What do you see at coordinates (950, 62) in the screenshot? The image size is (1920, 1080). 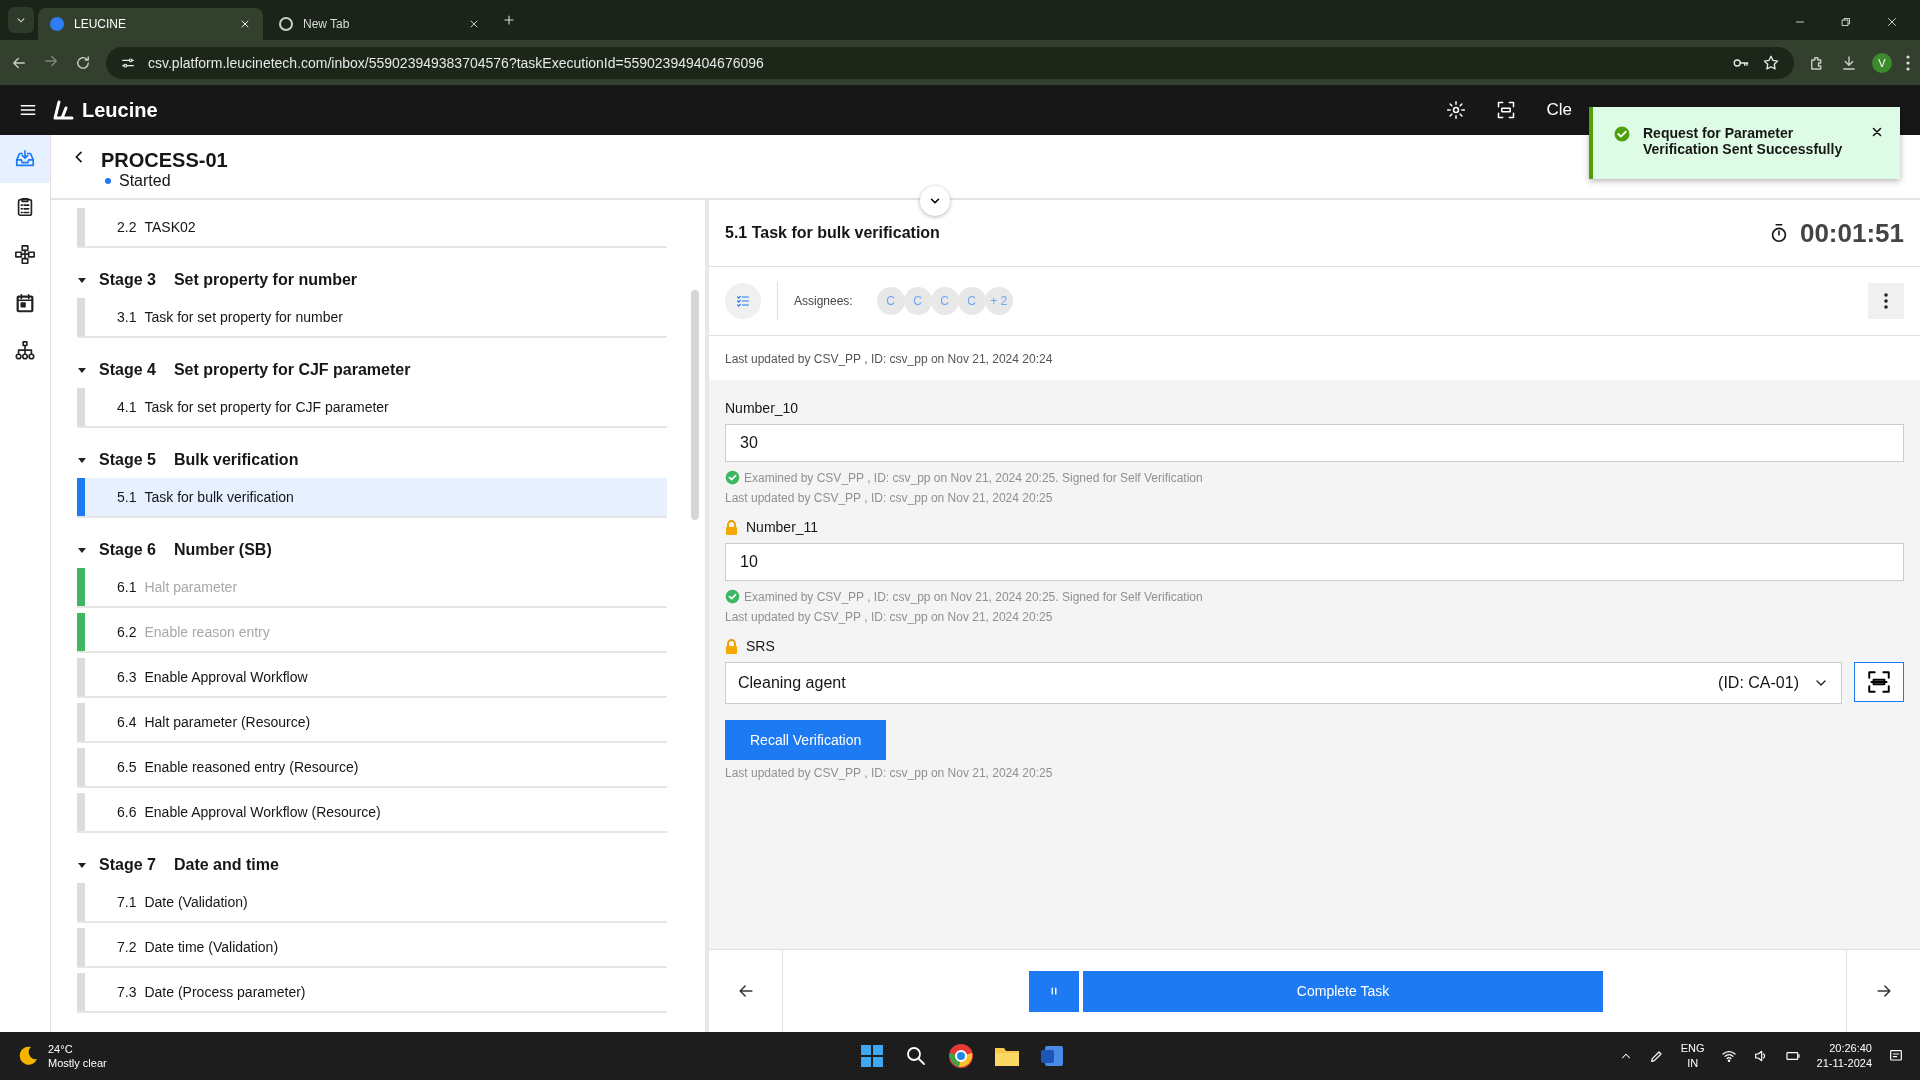 I see `address-bar: csv.platform.leucinetech.com/inbox/559023949383704576?taskExecutionId=559023949404676096` at bounding box center [950, 62].